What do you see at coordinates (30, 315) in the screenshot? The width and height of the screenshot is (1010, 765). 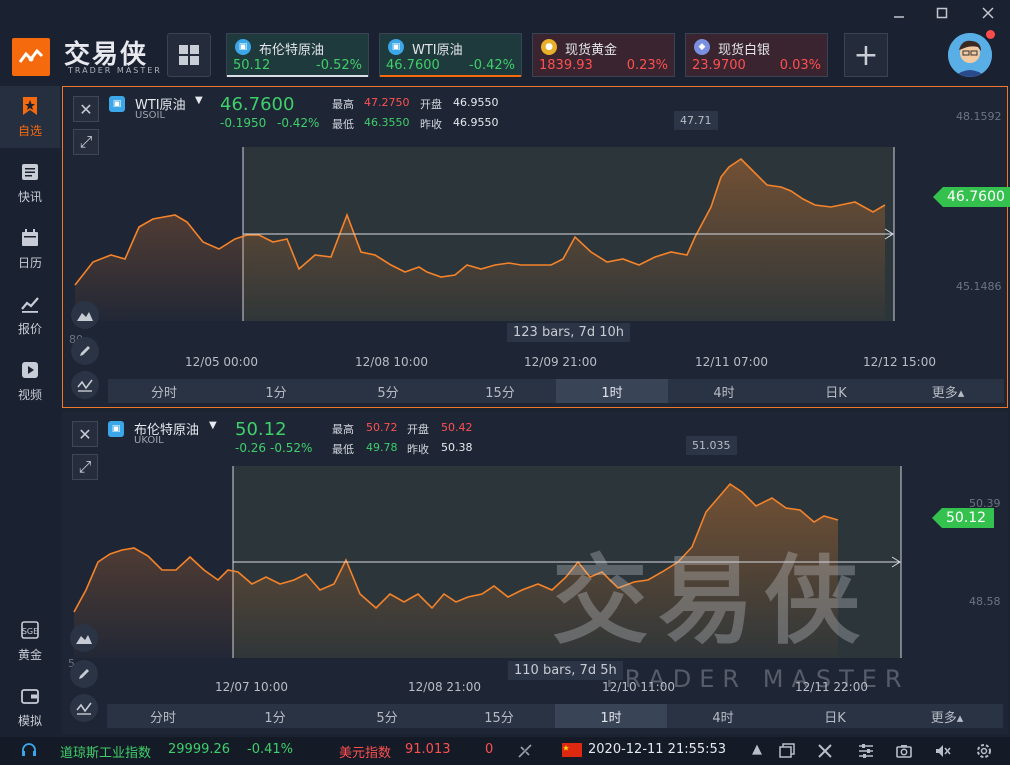 I see `sidebar-item-quotes: 报价` at bounding box center [30, 315].